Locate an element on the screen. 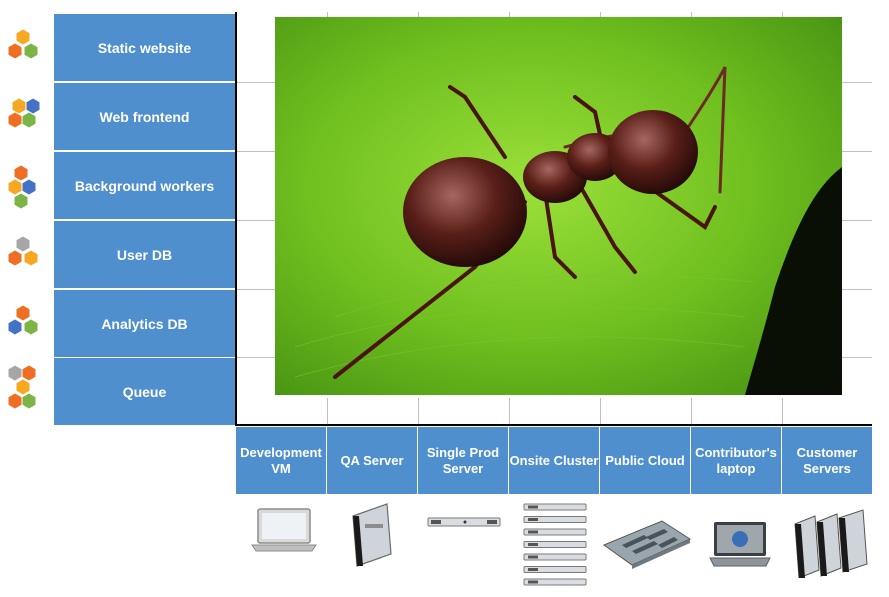  server-stack-icon is located at coordinates (555, 544).